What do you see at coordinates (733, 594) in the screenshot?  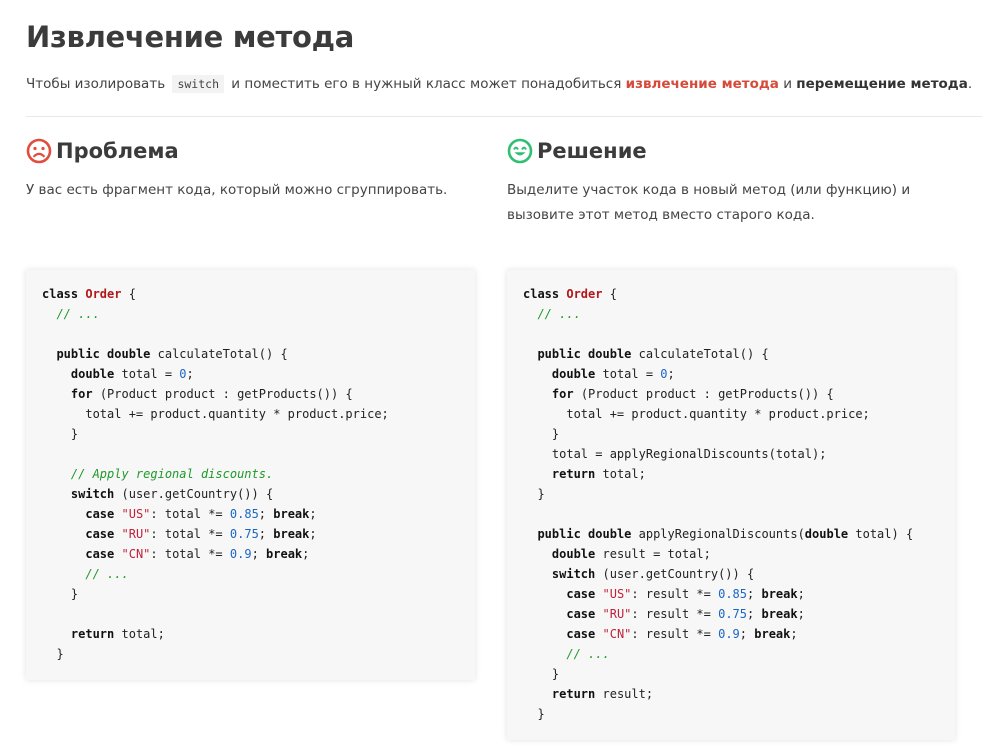 I see `code-token: 0.85` at bounding box center [733, 594].